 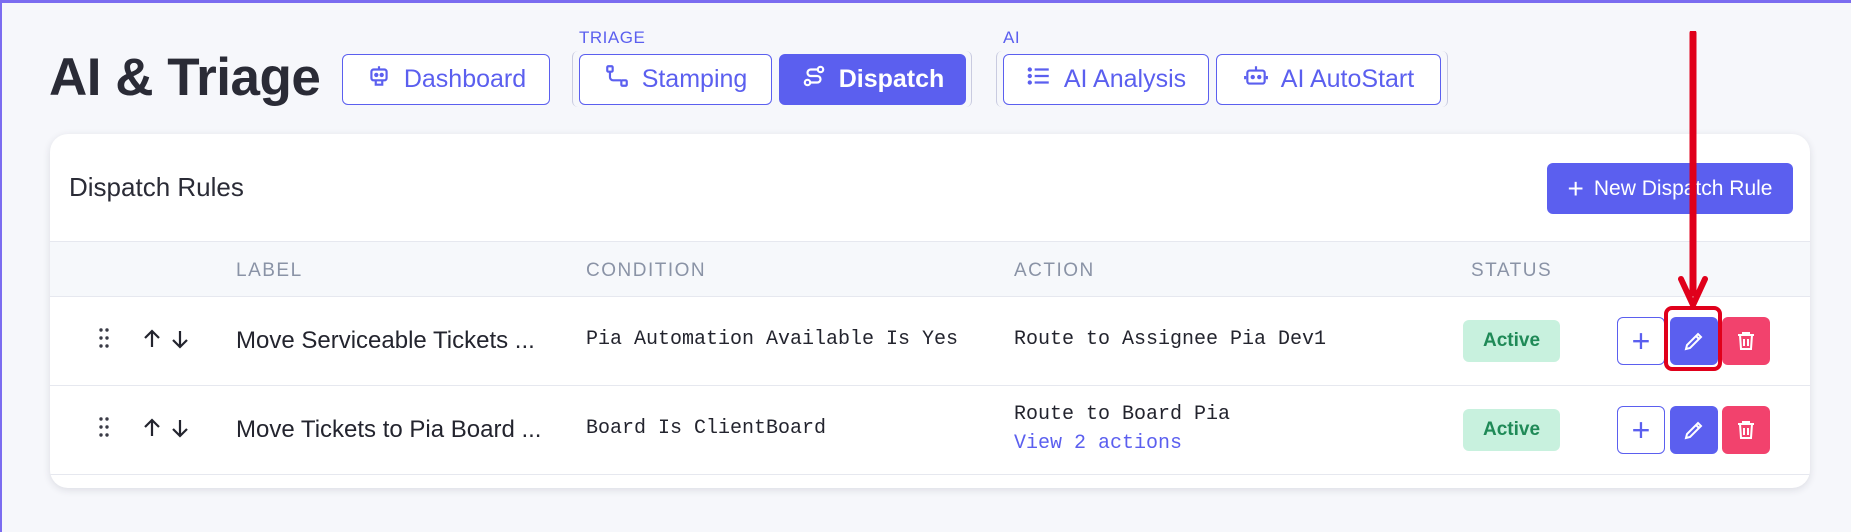 I want to click on view-actions-link: View 2 actions, so click(x=1122, y=443).